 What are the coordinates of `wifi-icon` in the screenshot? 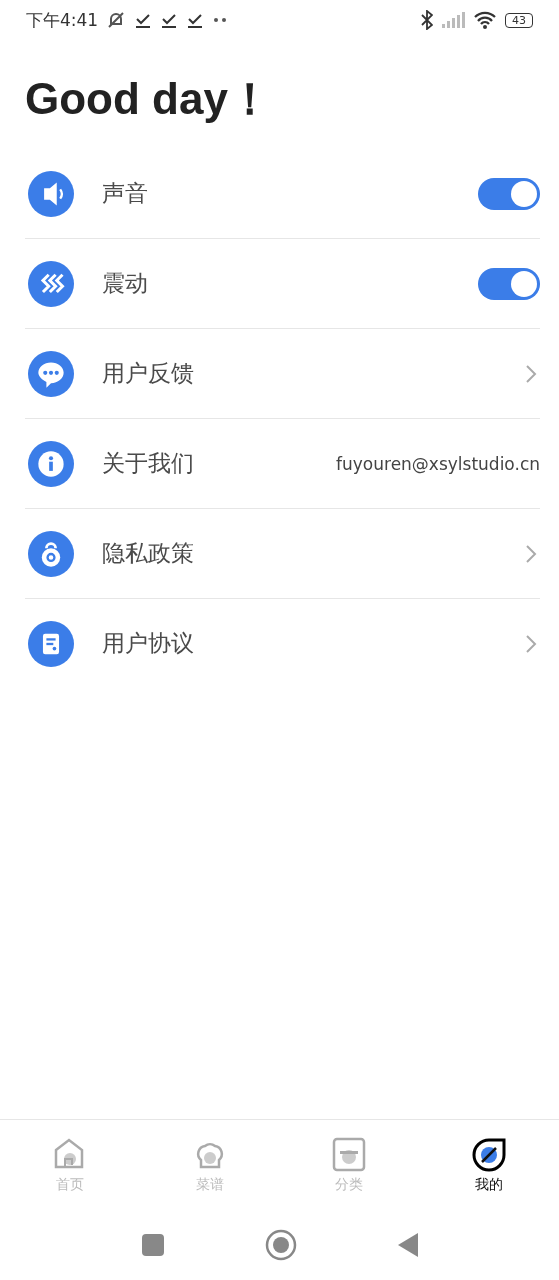 It's located at (485, 20).